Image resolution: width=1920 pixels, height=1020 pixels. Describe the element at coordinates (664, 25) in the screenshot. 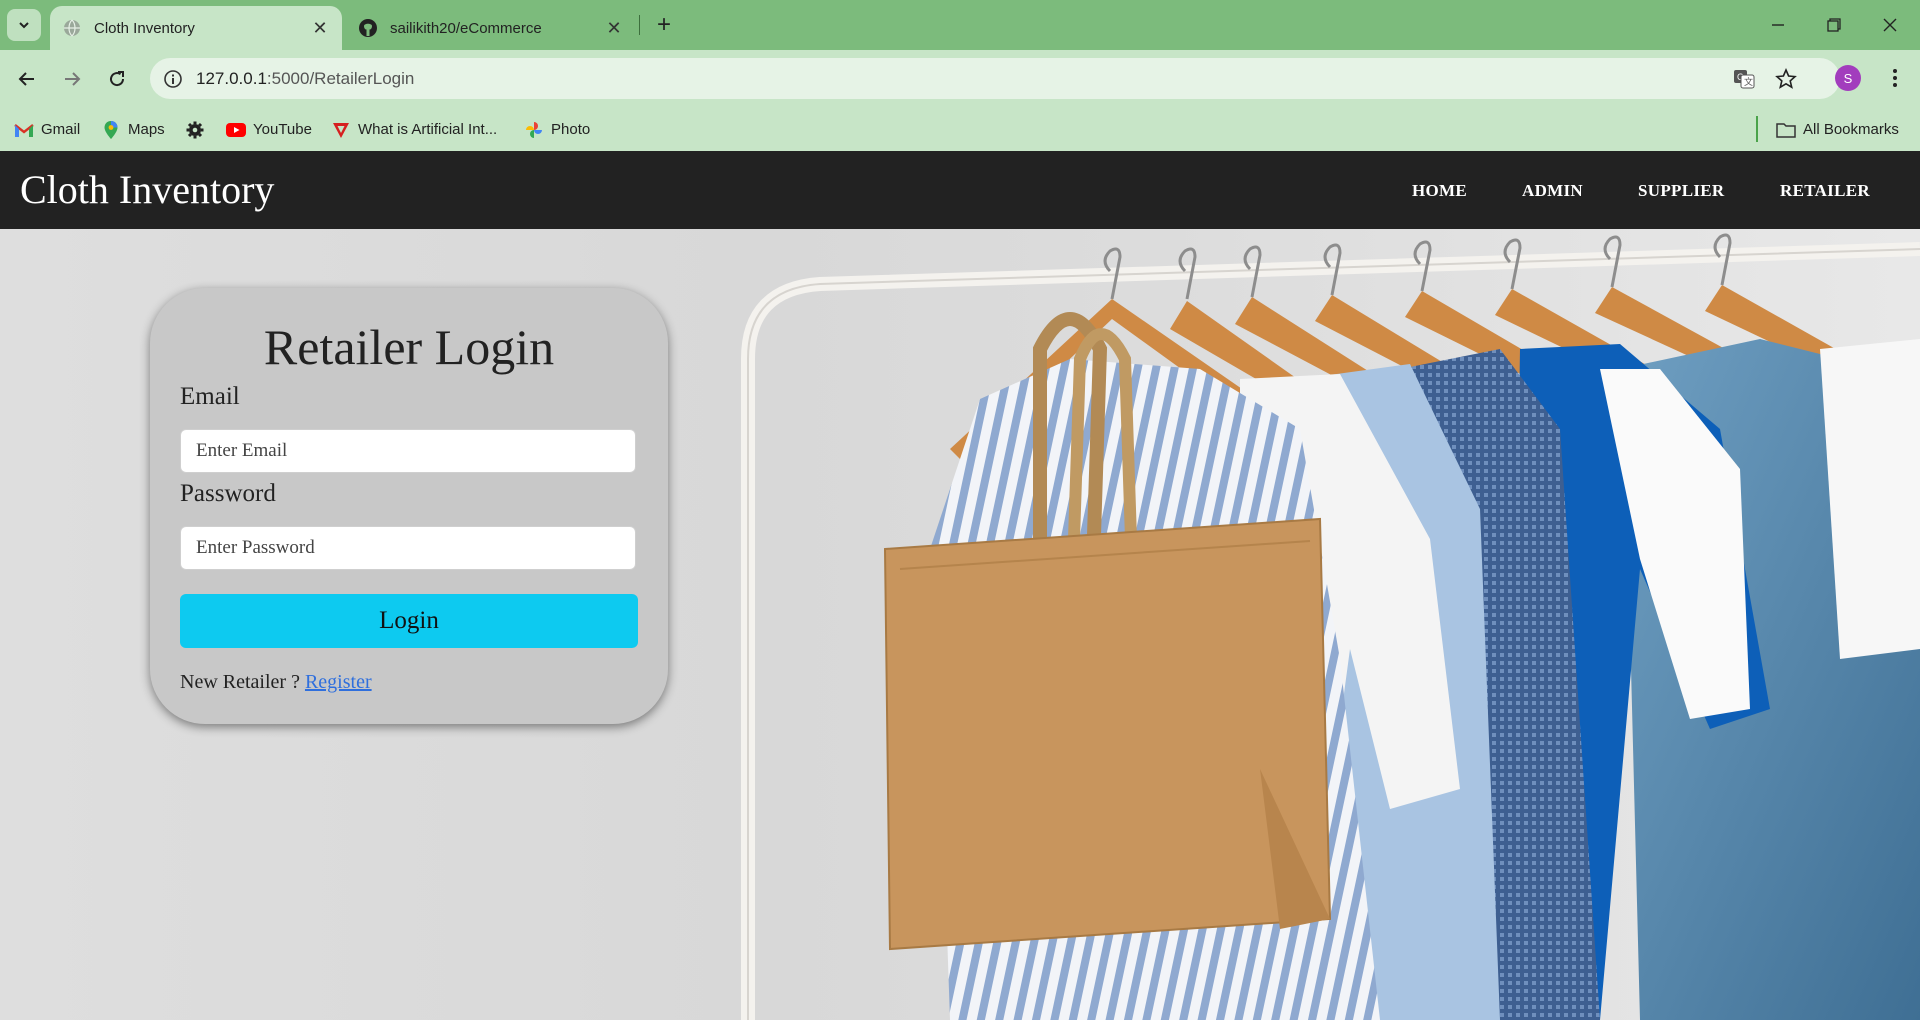

I see `new-tab-button: +` at that location.